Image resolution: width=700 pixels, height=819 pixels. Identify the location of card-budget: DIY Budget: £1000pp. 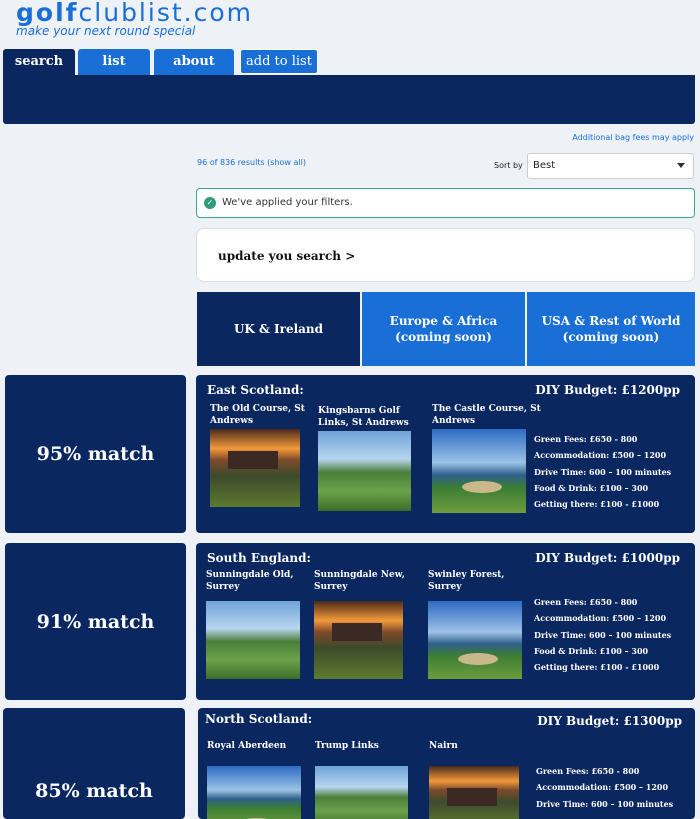
(607, 558).